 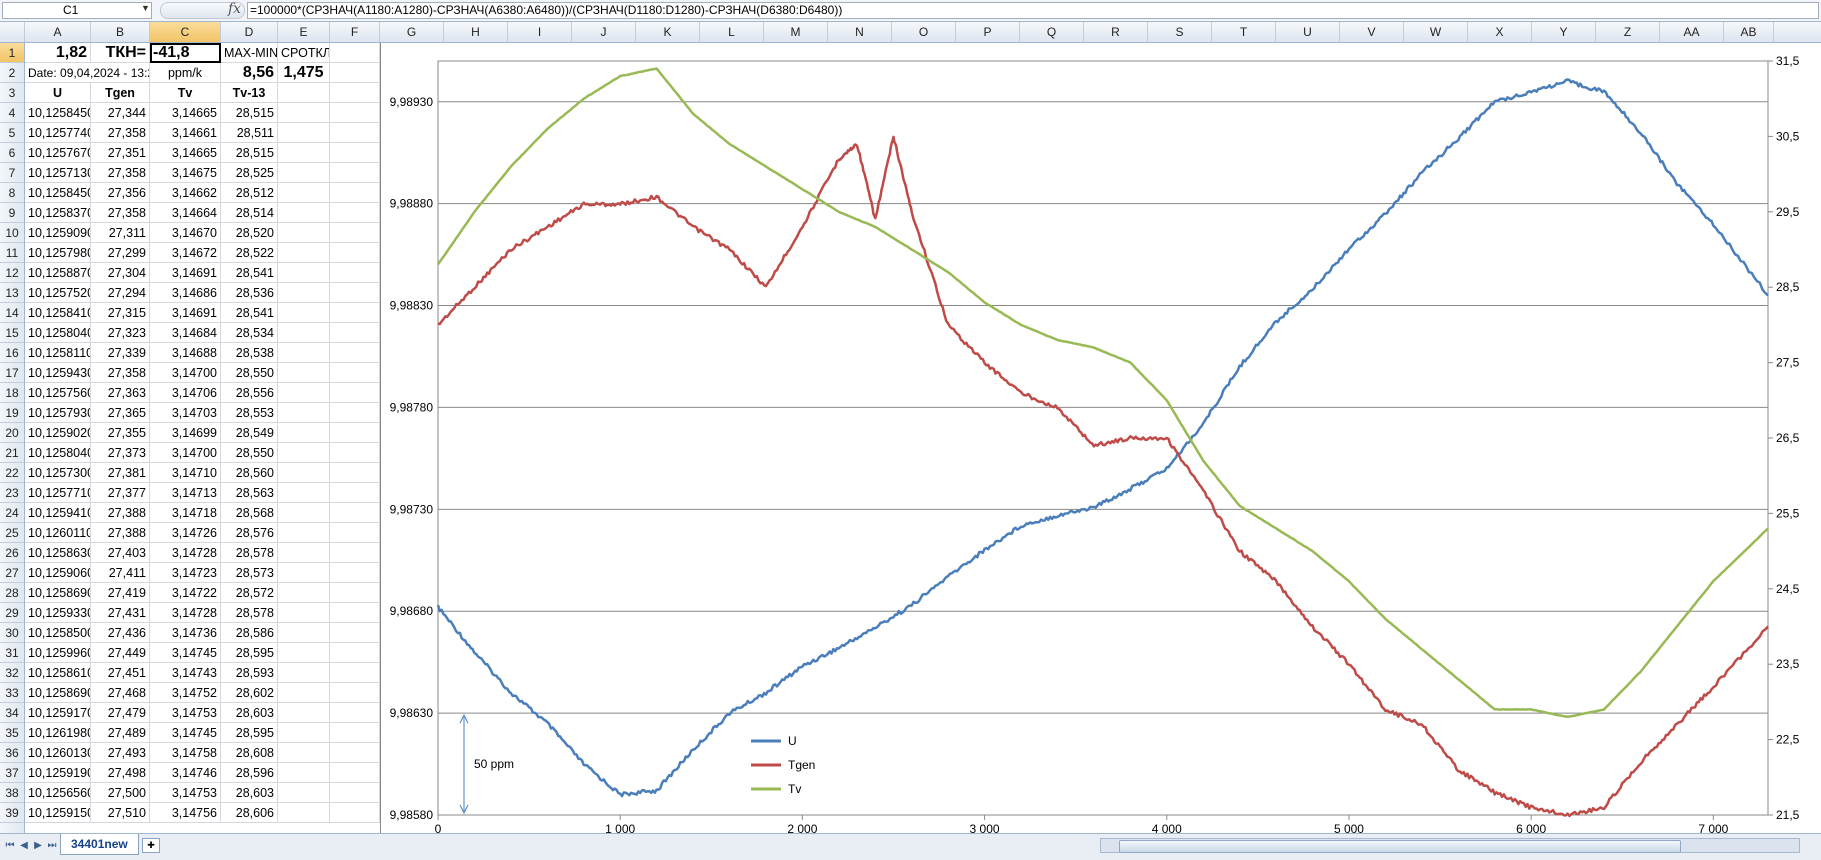 What do you see at coordinates (249, 753) in the screenshot?
I see `cell: 28,608` at bounding box center [249, 753].